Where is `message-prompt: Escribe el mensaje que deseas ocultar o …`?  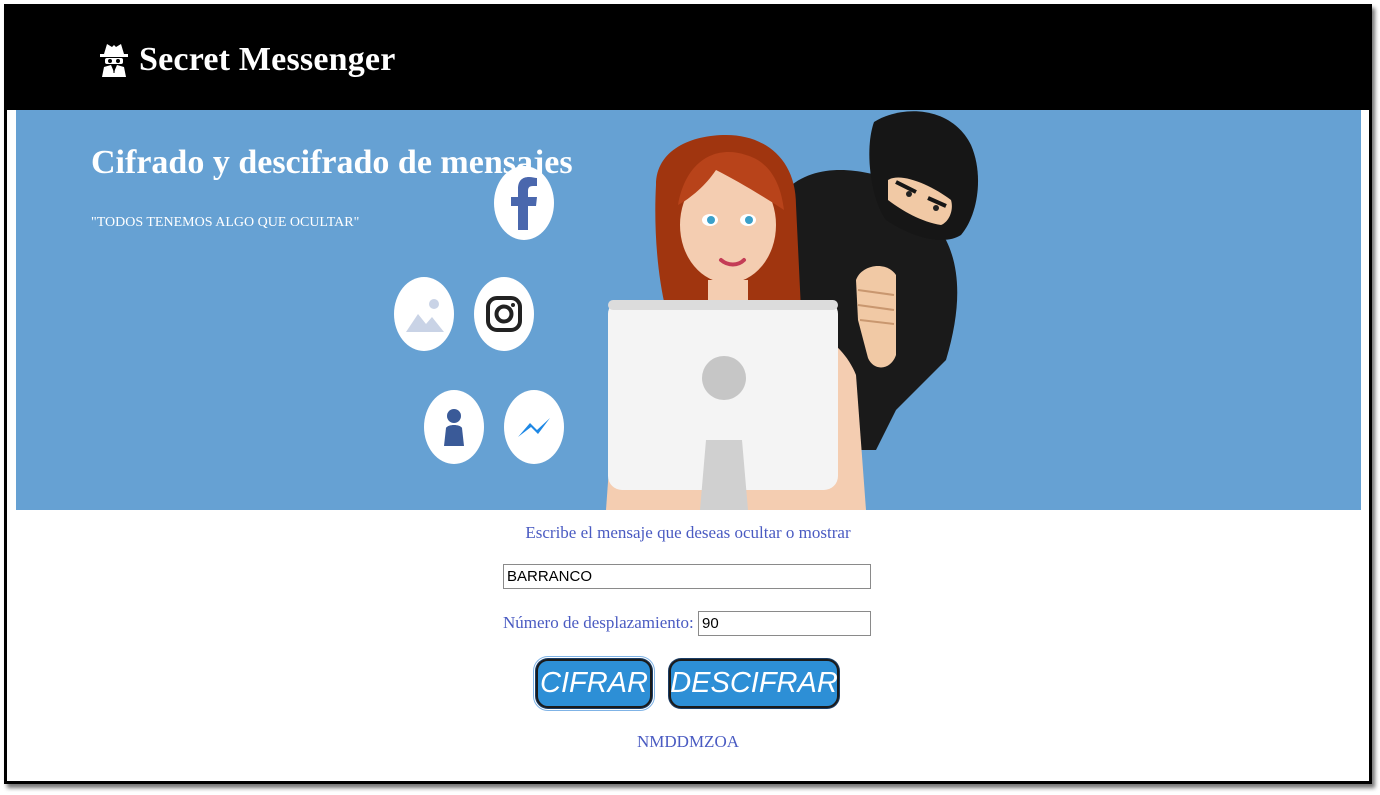 message-prompt: Escribe el mensaje que deseas ocultar o … is located at coordinates (688, 532).